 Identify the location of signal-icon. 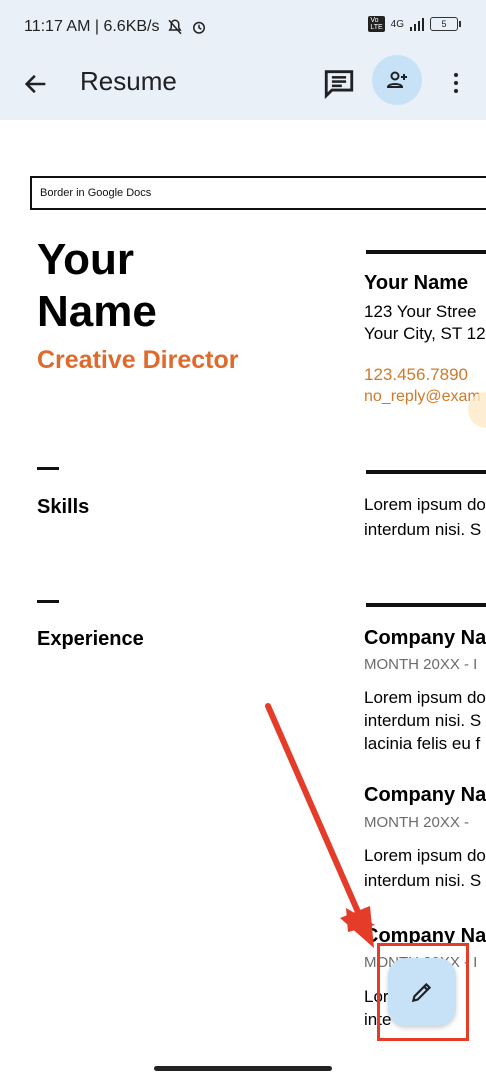
(417, 24).